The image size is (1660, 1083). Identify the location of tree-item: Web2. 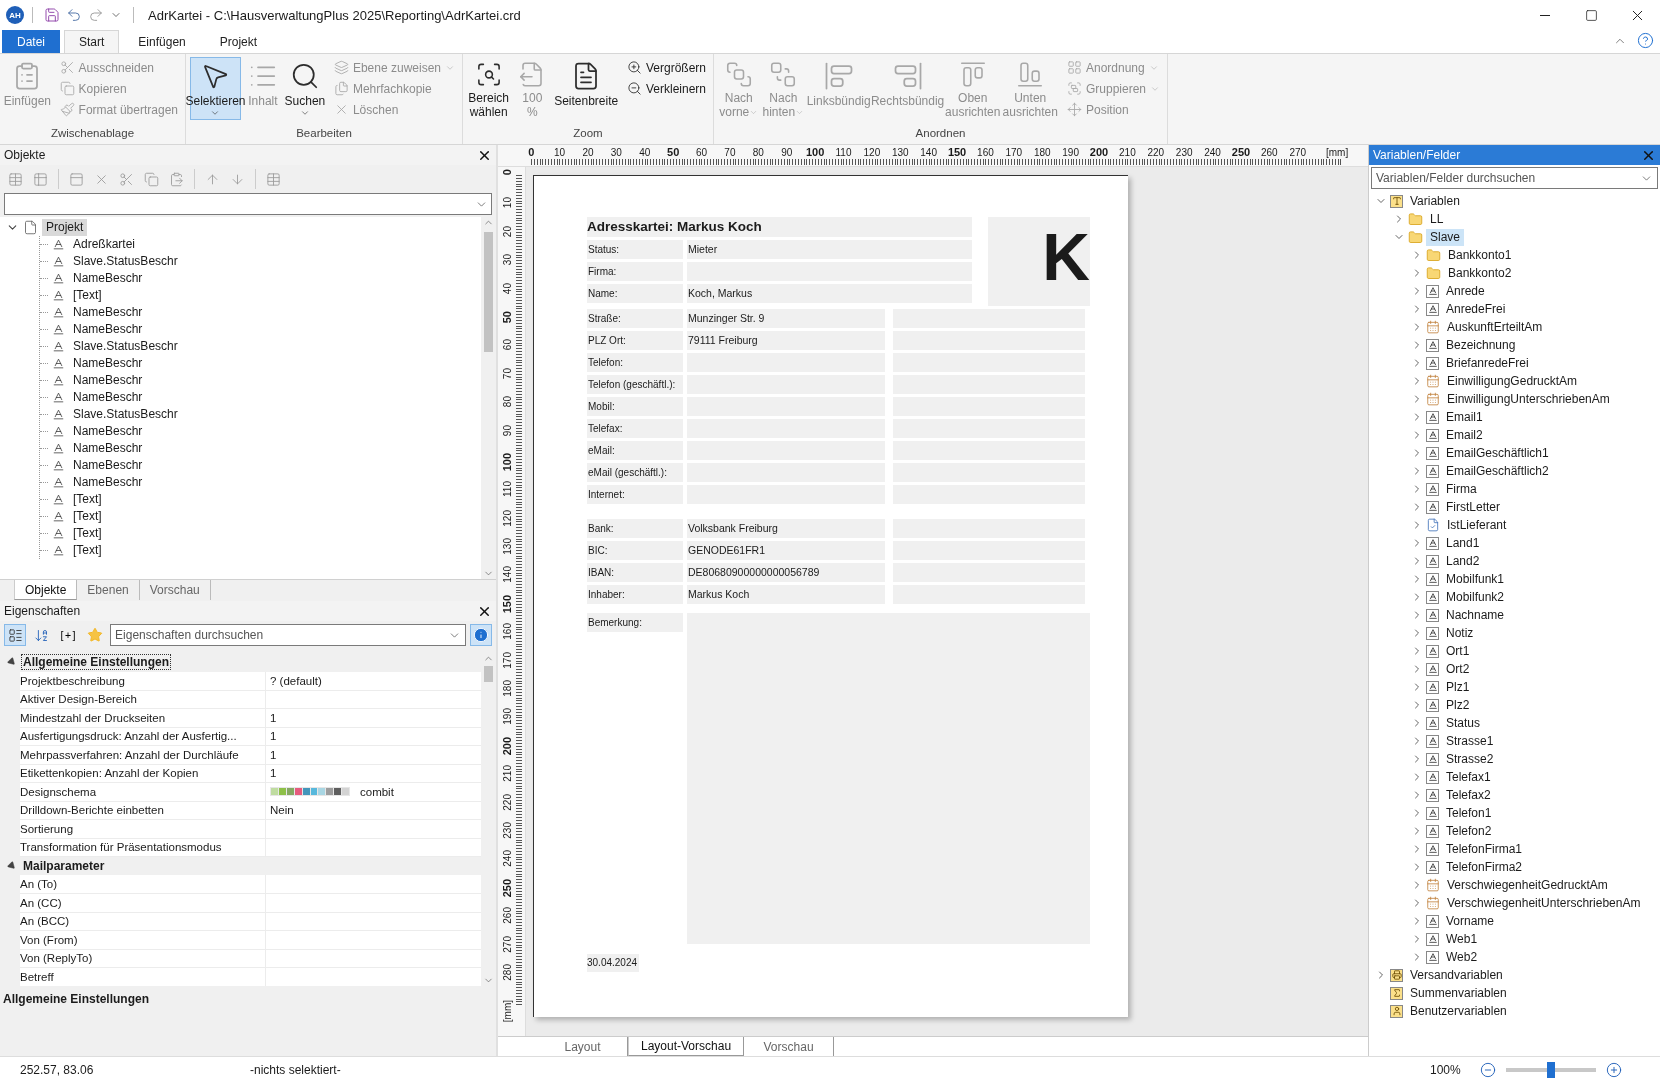
(1462, 957).